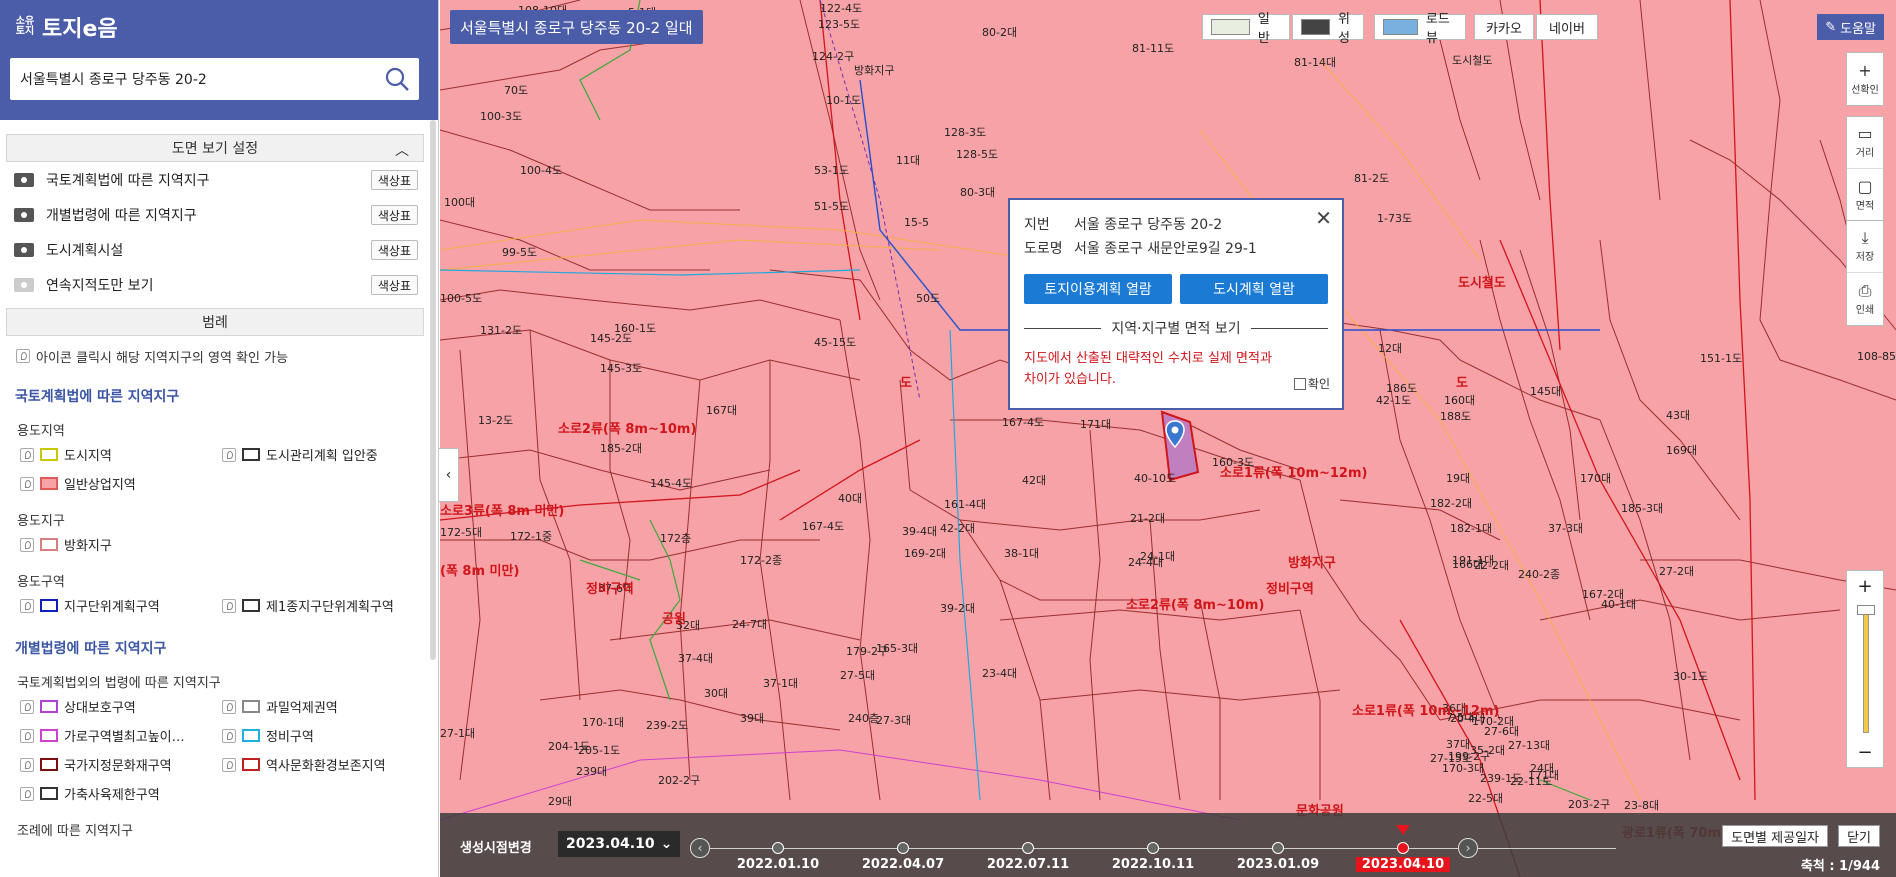 Image resolution: width=1896 pixels, height=877 pixels. What do you see at coordinates (1153, 864) in the screenshot?
I see `timeline-date: 2022.10.11` at bounding box center [1153, 864].